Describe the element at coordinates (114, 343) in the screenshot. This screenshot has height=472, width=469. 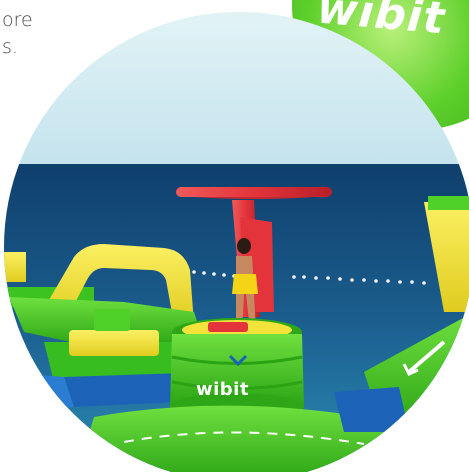
I see `inflatable-yellow-block` at that location.